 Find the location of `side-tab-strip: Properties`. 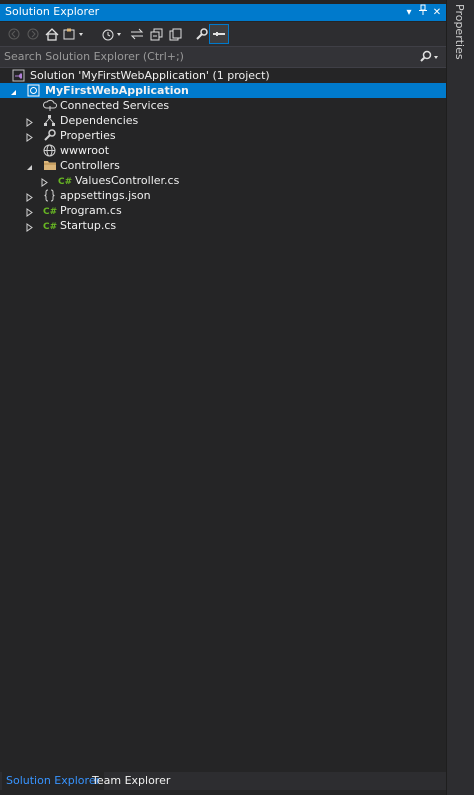

side-tab-strip: Properties is located at coordinates (460, 397).